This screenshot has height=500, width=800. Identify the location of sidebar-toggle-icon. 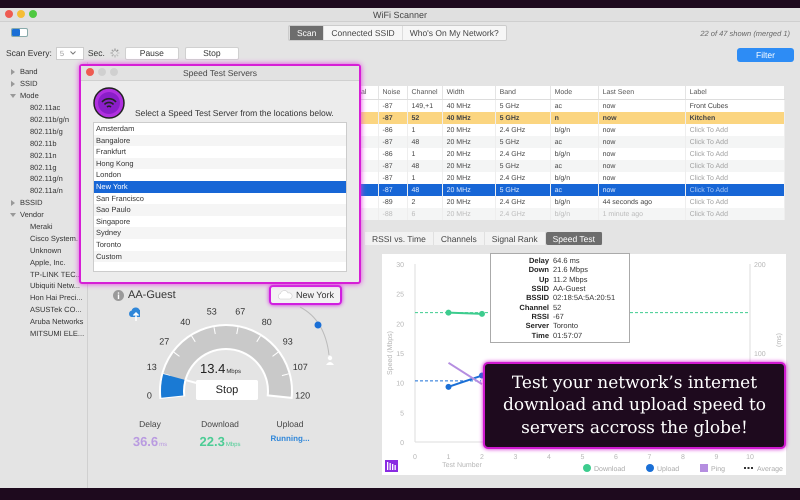
(19, 32).